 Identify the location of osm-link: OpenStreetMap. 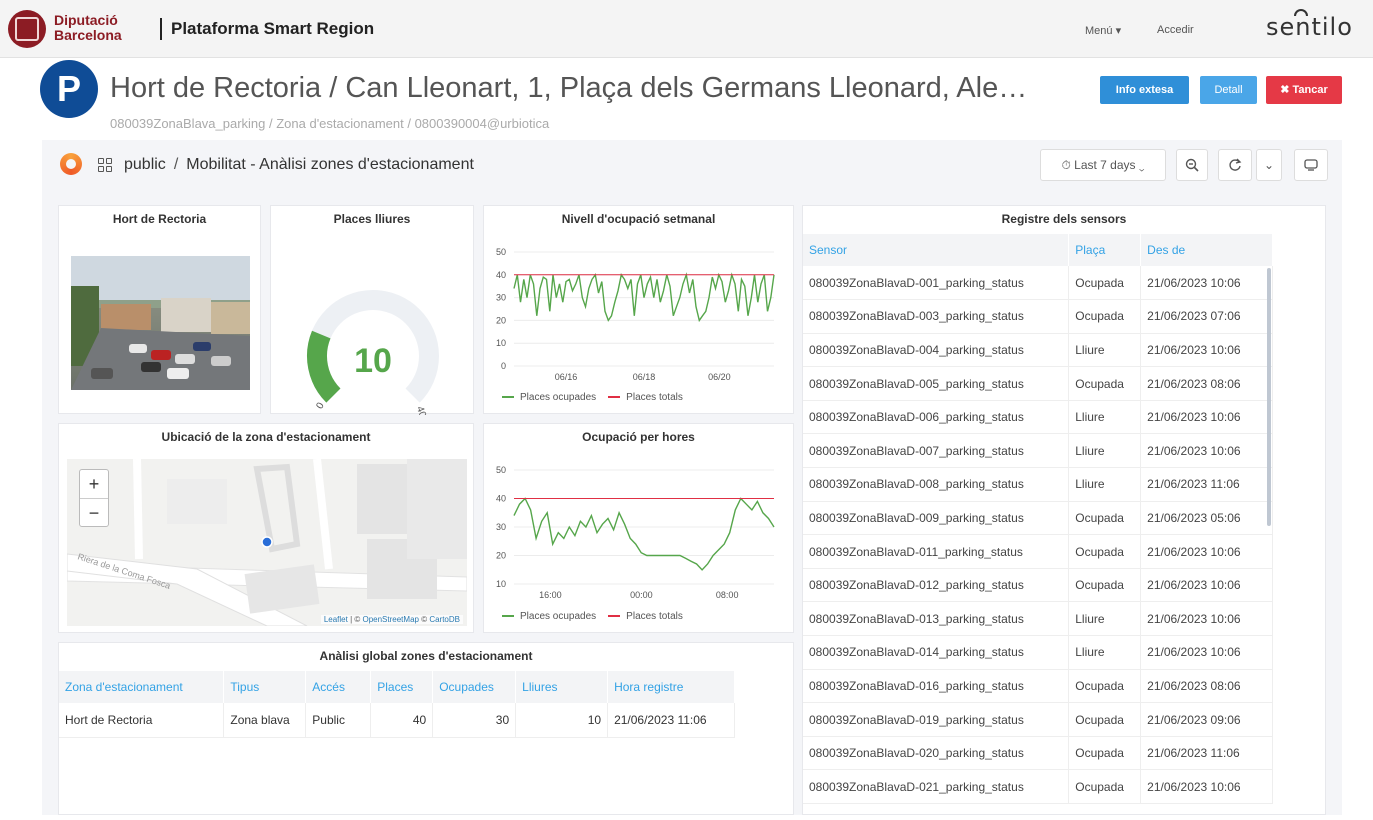
(390, 619).